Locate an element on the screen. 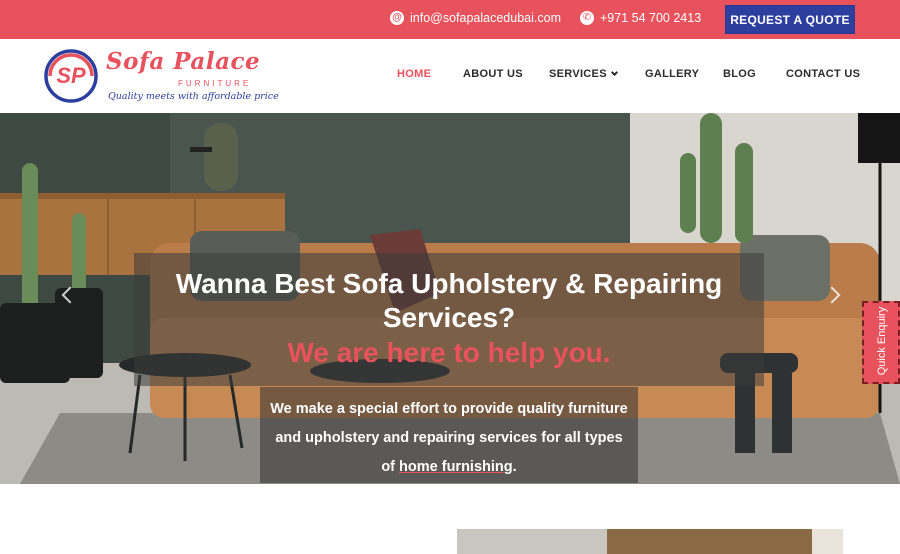 The width and height of the screenshot is (900, 554). nav-contact-us: CONTACT US is located at coordinates (823, 74).